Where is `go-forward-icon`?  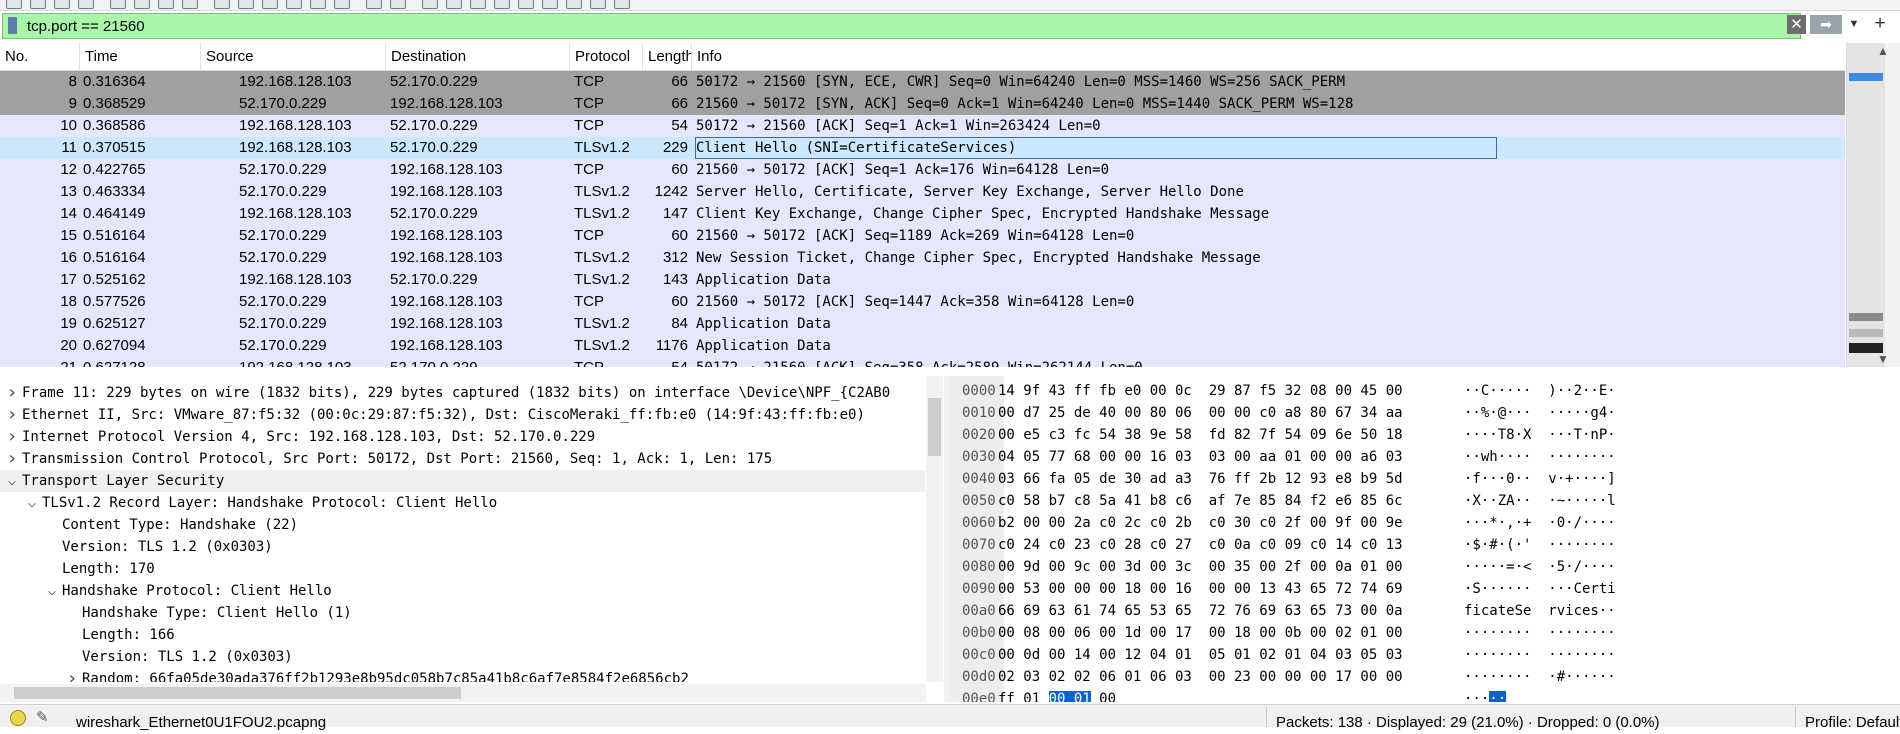 go-forward-icon is located at coordinates (270, 4).